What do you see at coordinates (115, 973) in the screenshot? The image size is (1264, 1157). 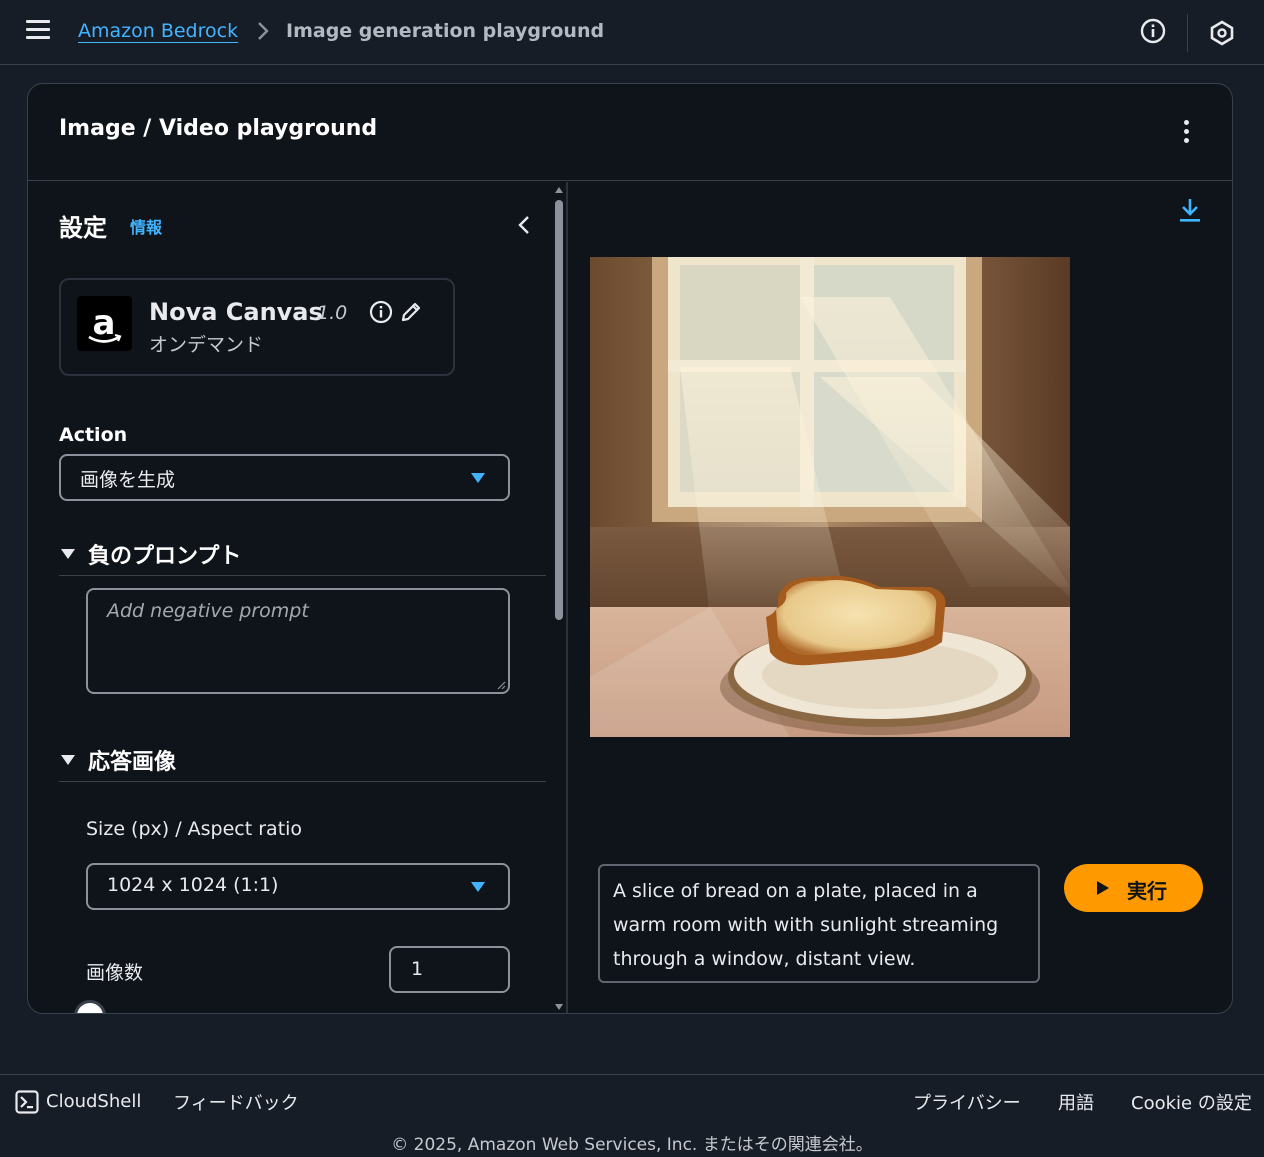 I see `image-count-label: 画像数` at bounding box center [115, 973].